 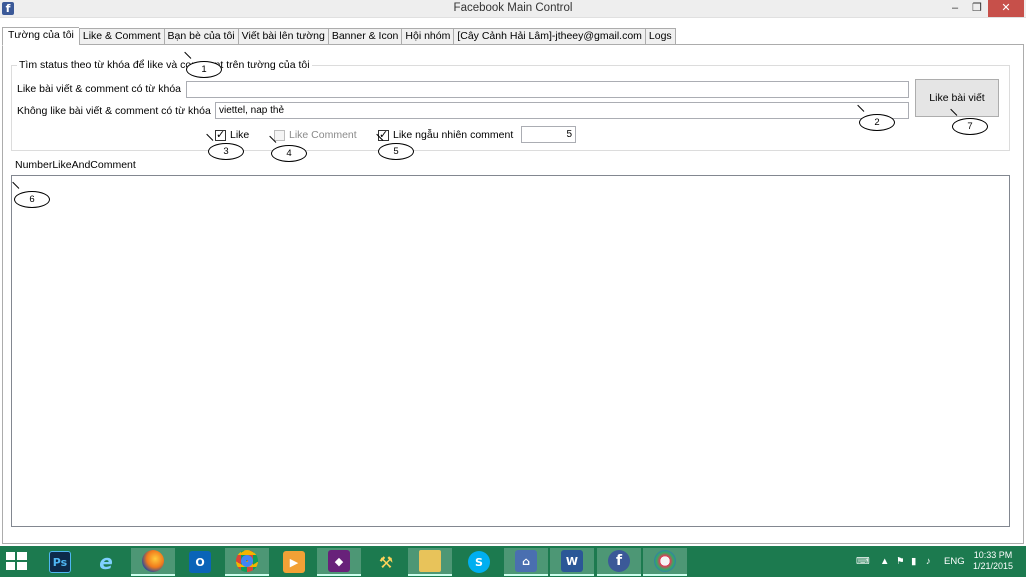 What do you see at coordinates (427, 36) in the screenshot?
I see `tab-groups: Hội nhóm` at bounding box center [427, 36].